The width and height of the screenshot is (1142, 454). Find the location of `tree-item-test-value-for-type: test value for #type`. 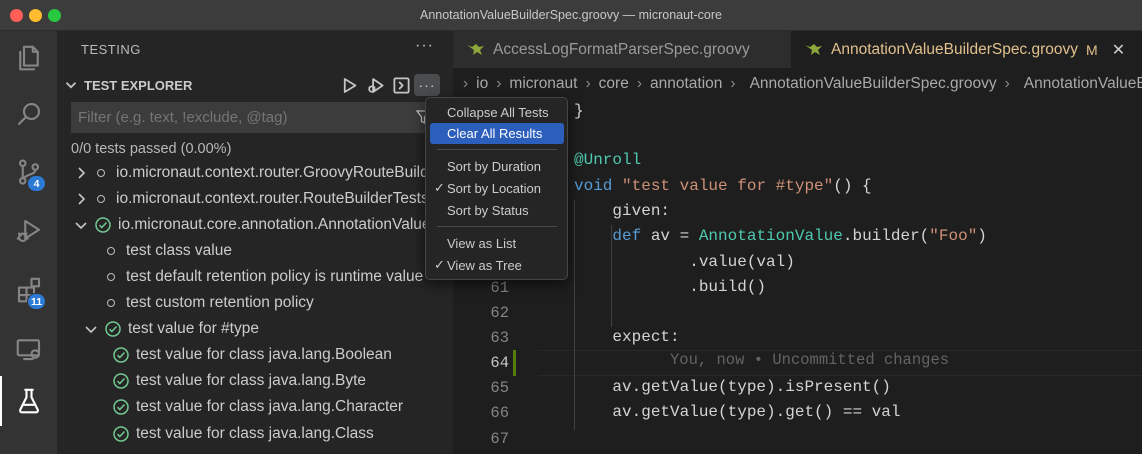

tree-item-test-value-for-type: test value for #type is located at coordinates (171, 329).